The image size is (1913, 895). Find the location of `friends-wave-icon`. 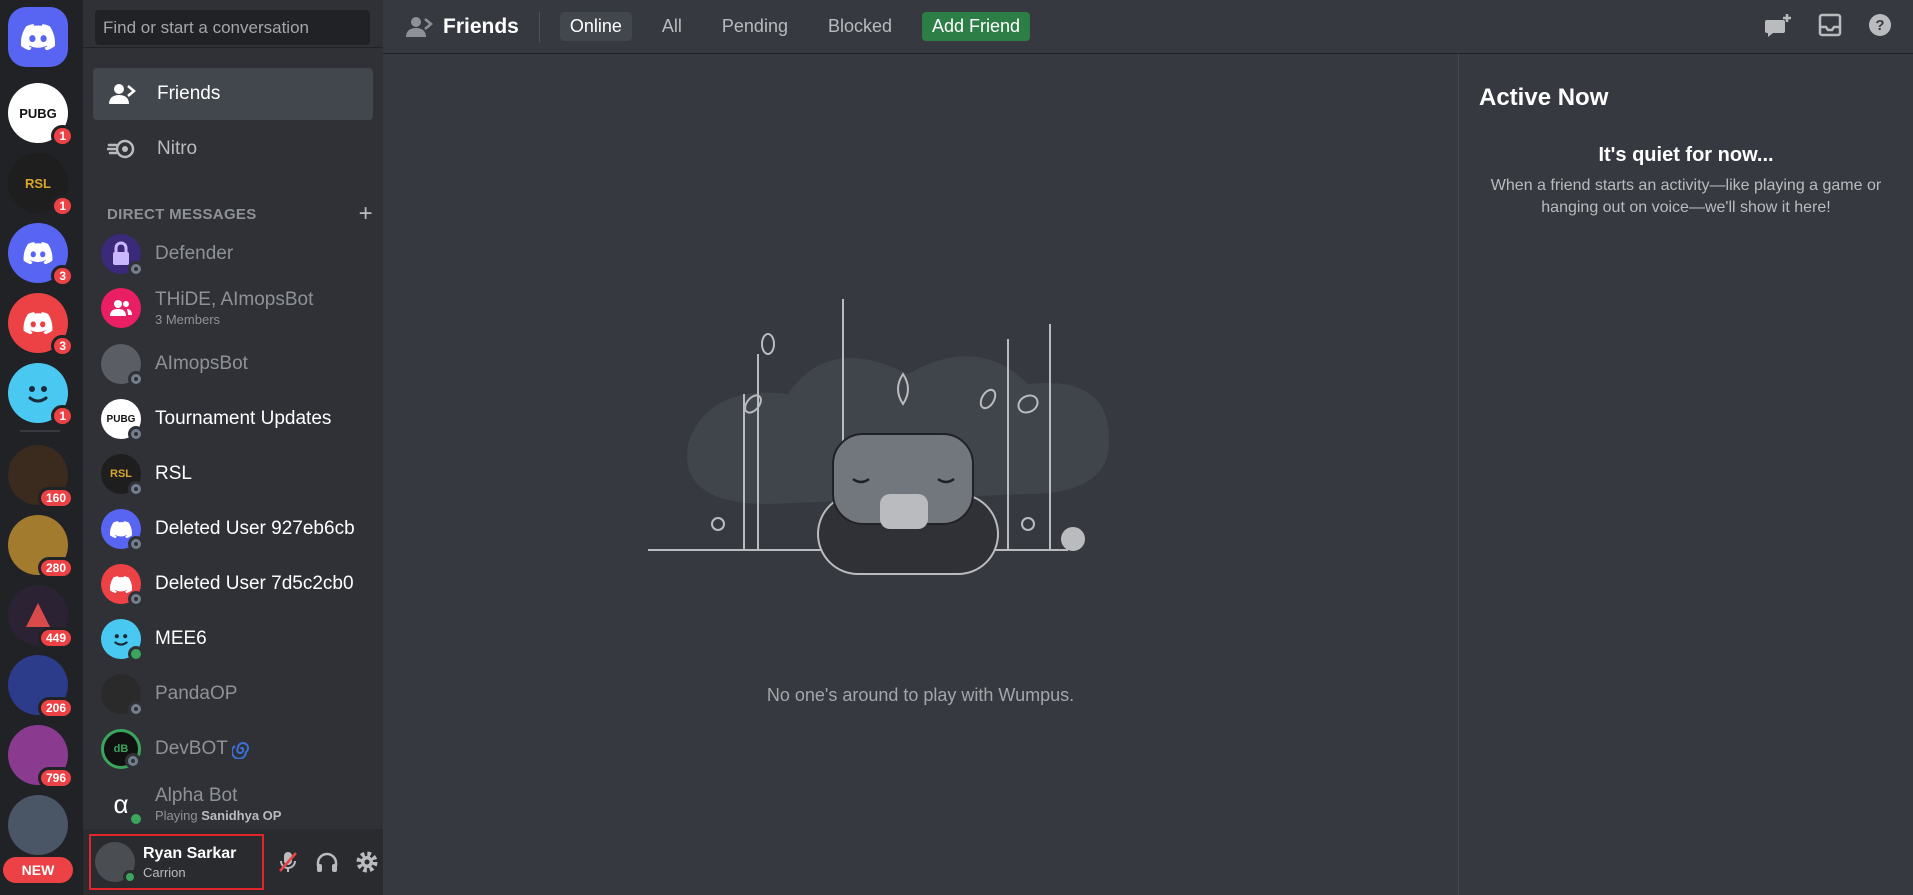

friends-wave-icon is located at coordinates (419, 26).